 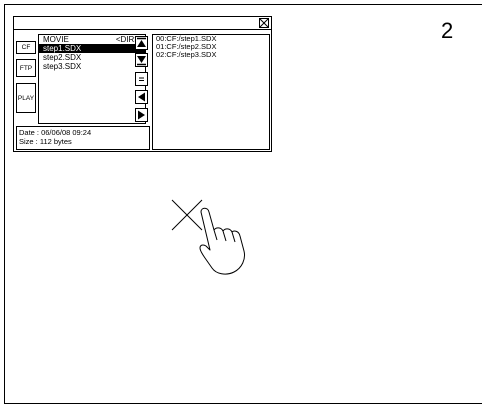 I want to click on move-left-button, so click(x=141, y=97).